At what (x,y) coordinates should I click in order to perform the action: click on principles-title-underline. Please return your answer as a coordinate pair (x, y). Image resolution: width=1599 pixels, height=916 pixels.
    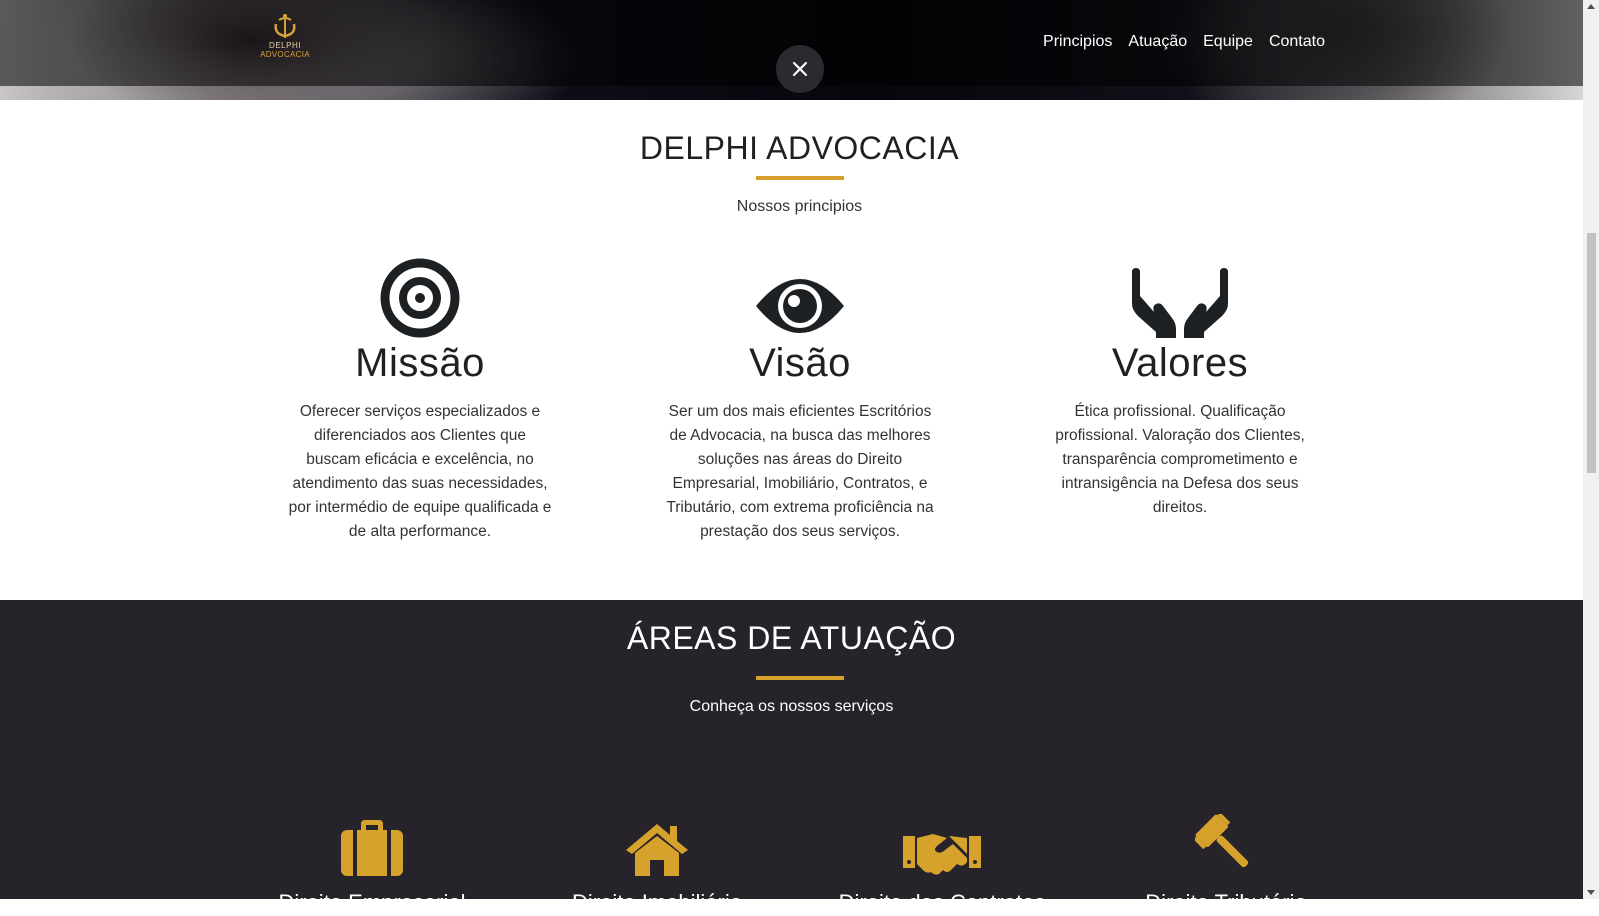
    Looking at the image, I should click on (800, 178).